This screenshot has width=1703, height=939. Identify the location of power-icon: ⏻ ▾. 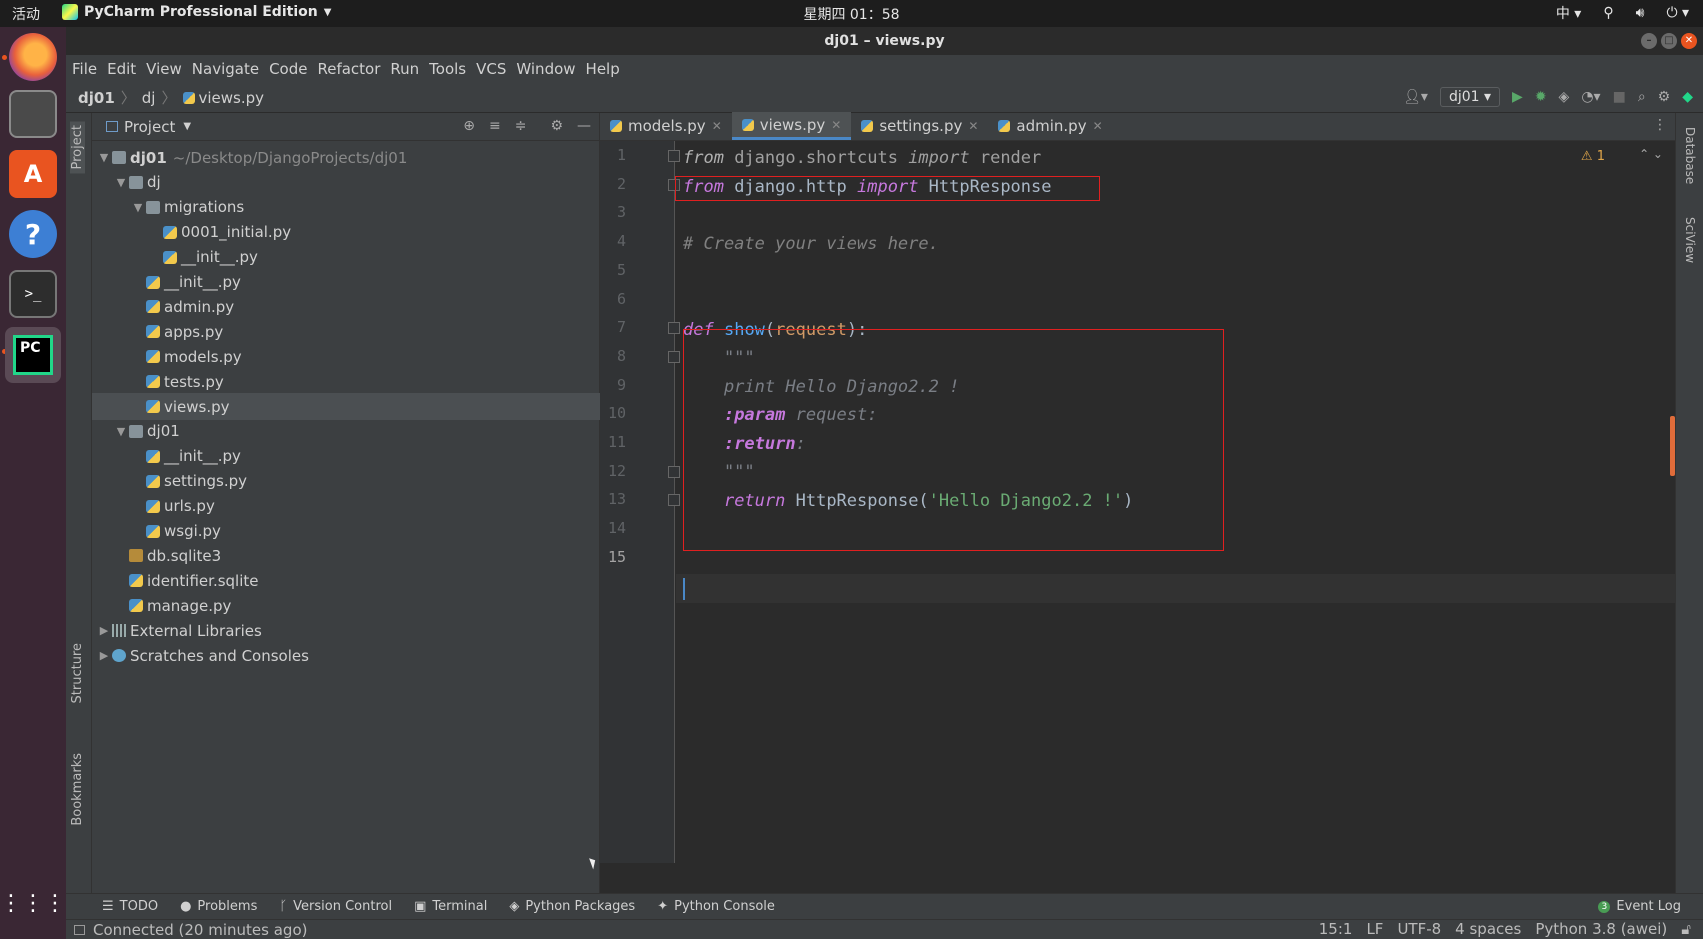
(1677, 13).